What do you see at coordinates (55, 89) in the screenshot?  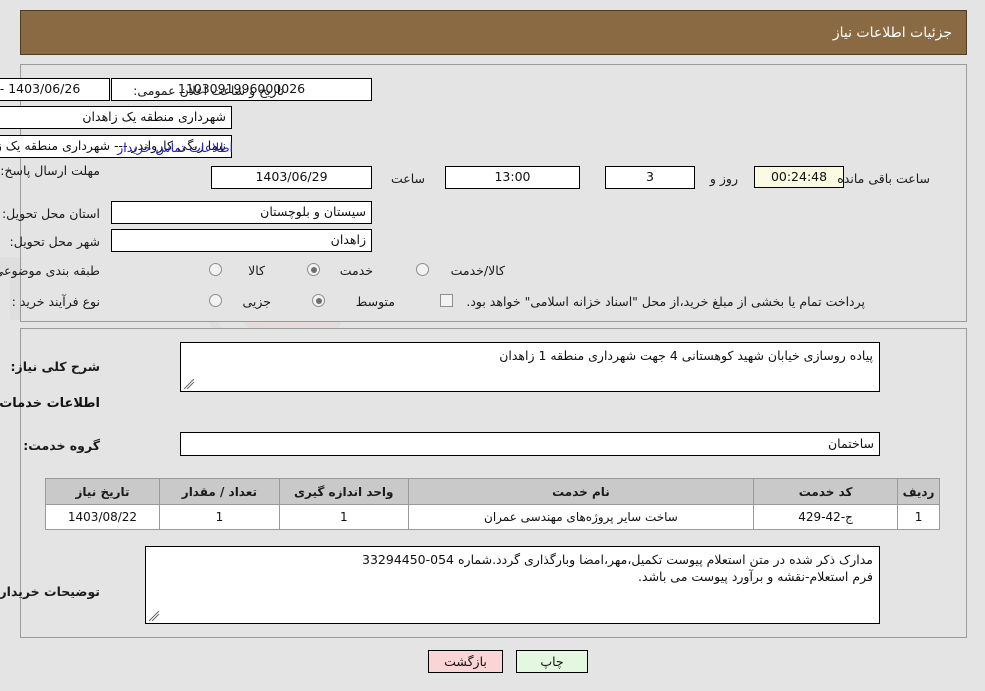 I see `public-announce-value: 1403/06/26 - 12:13` at bounding box center [55, 89].